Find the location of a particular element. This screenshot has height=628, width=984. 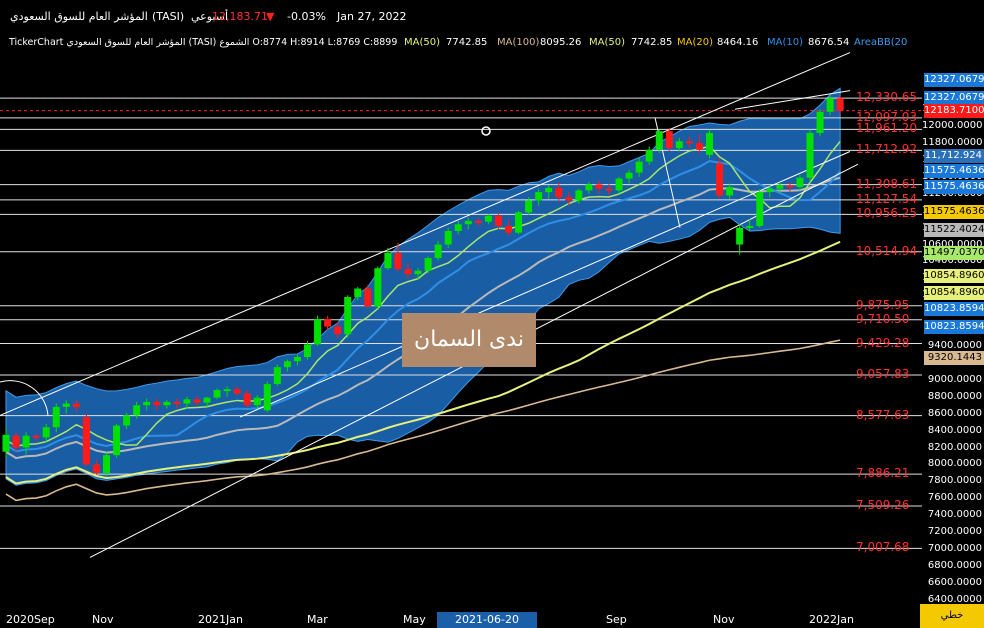

ticker-symbol: (TASI) is located at coordinates (168, 16).